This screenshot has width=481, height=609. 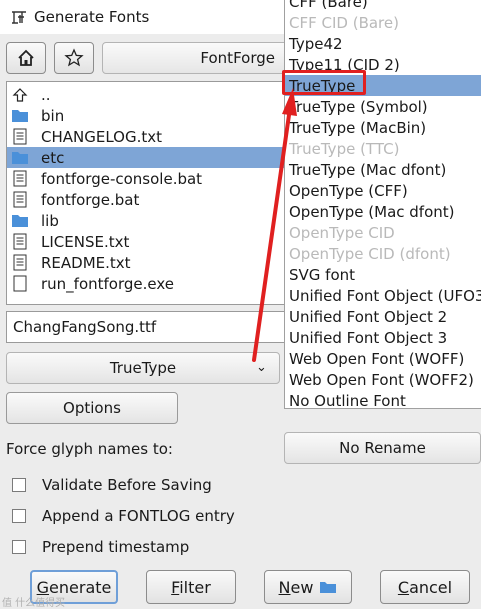 I want to click on fontlog-checkbox-label: Append a FONTLOG entry, so click(x=138, y=516).